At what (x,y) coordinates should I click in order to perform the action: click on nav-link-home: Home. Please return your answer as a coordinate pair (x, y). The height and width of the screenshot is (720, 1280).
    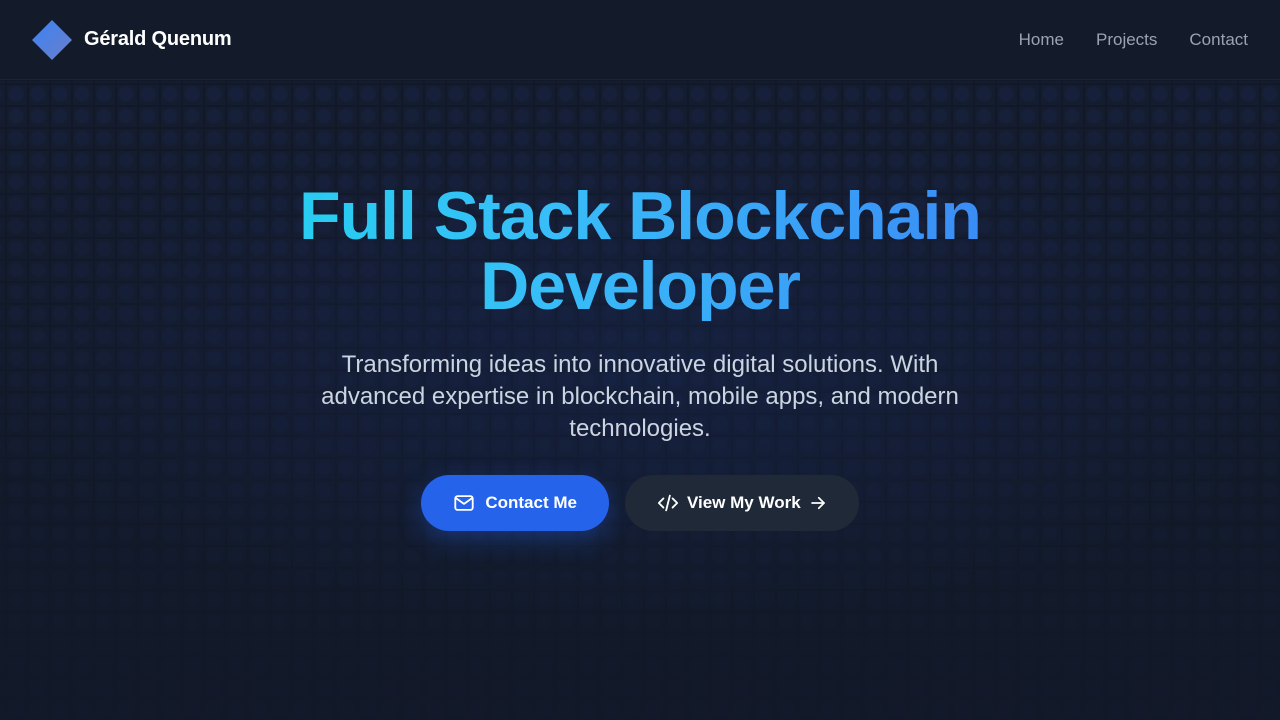
    Looking at the image, I should click on (1041, 40).